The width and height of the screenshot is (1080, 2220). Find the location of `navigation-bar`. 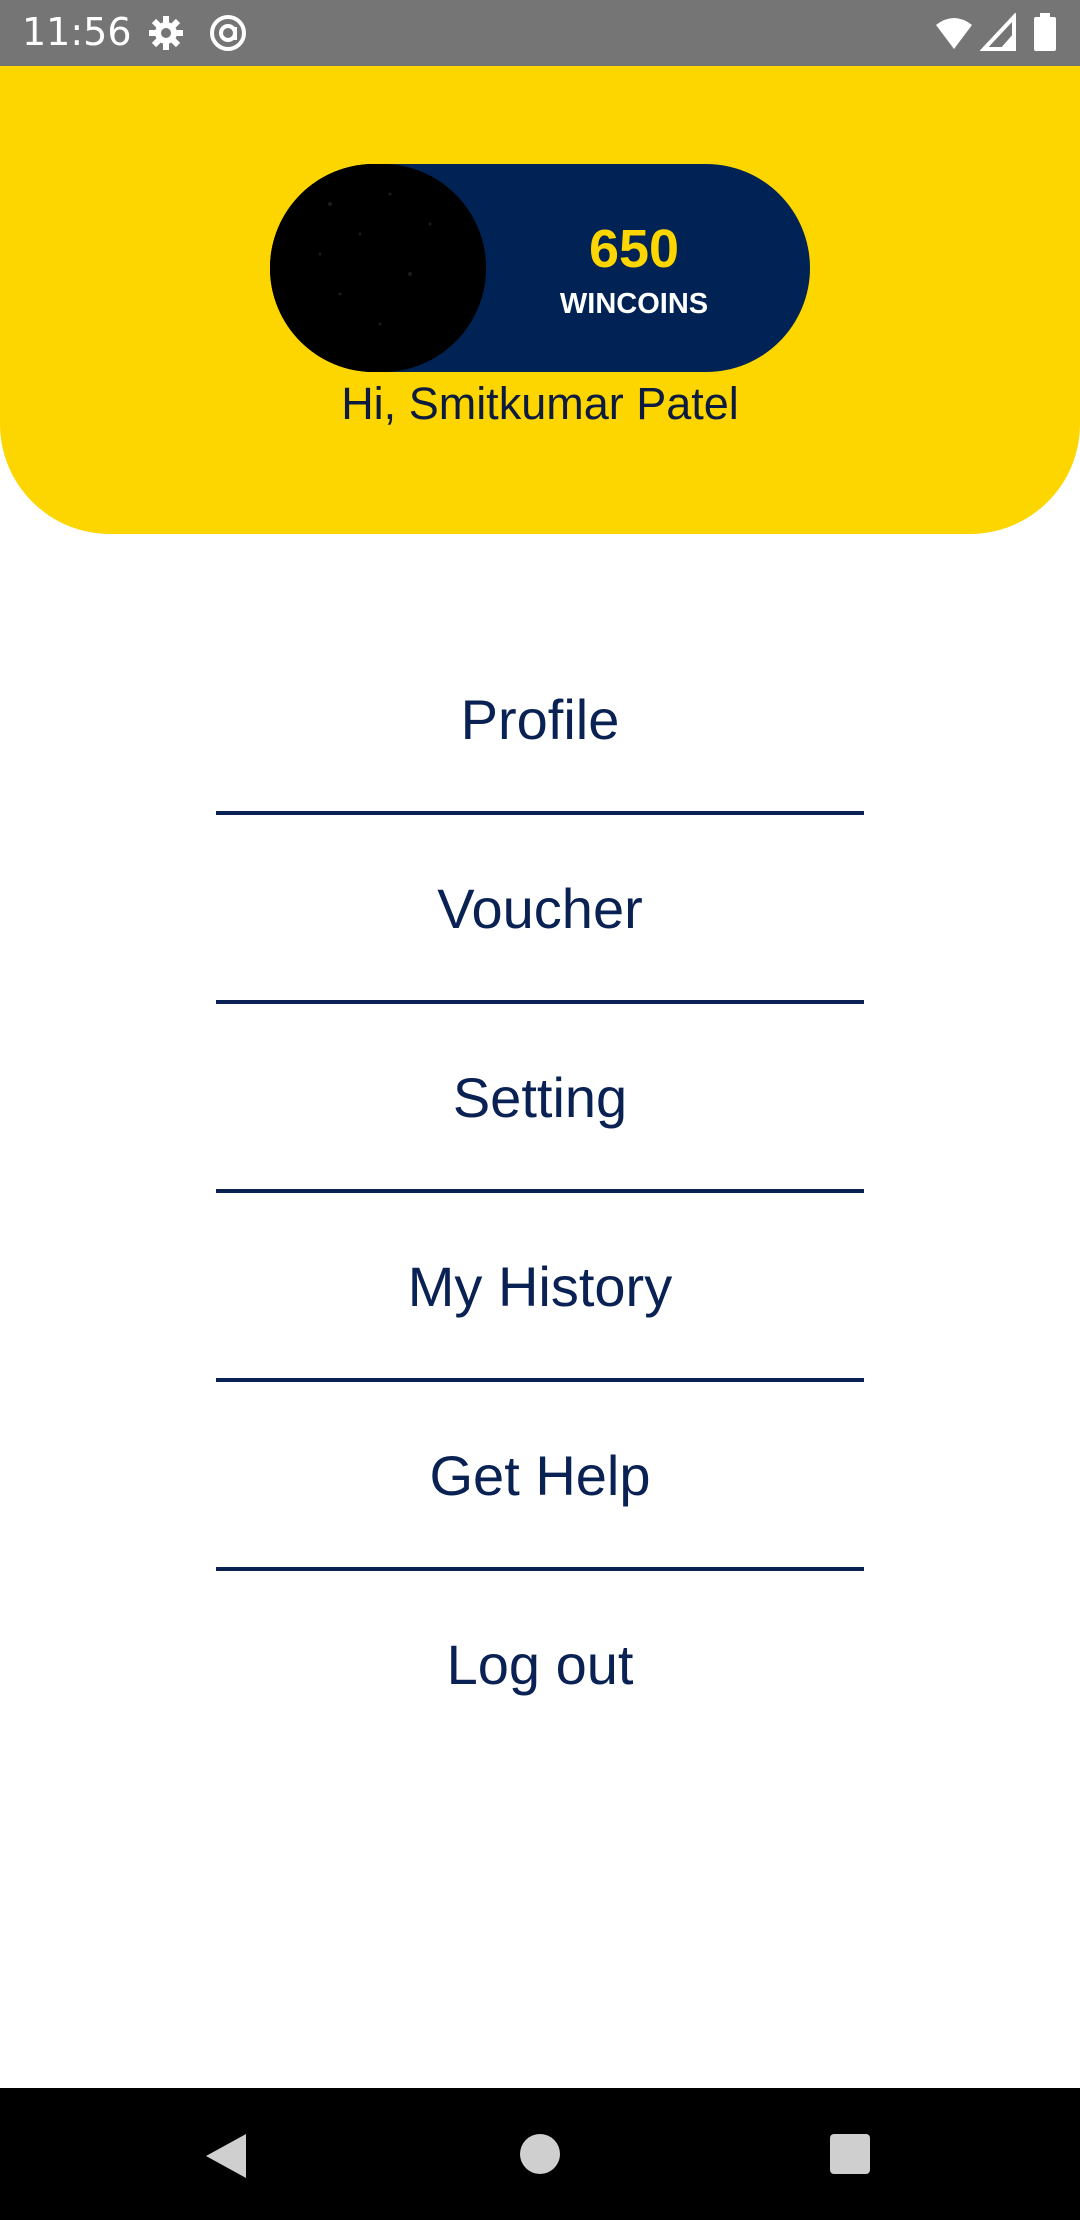

navigation-bar is located at coordinates (540, 2154).